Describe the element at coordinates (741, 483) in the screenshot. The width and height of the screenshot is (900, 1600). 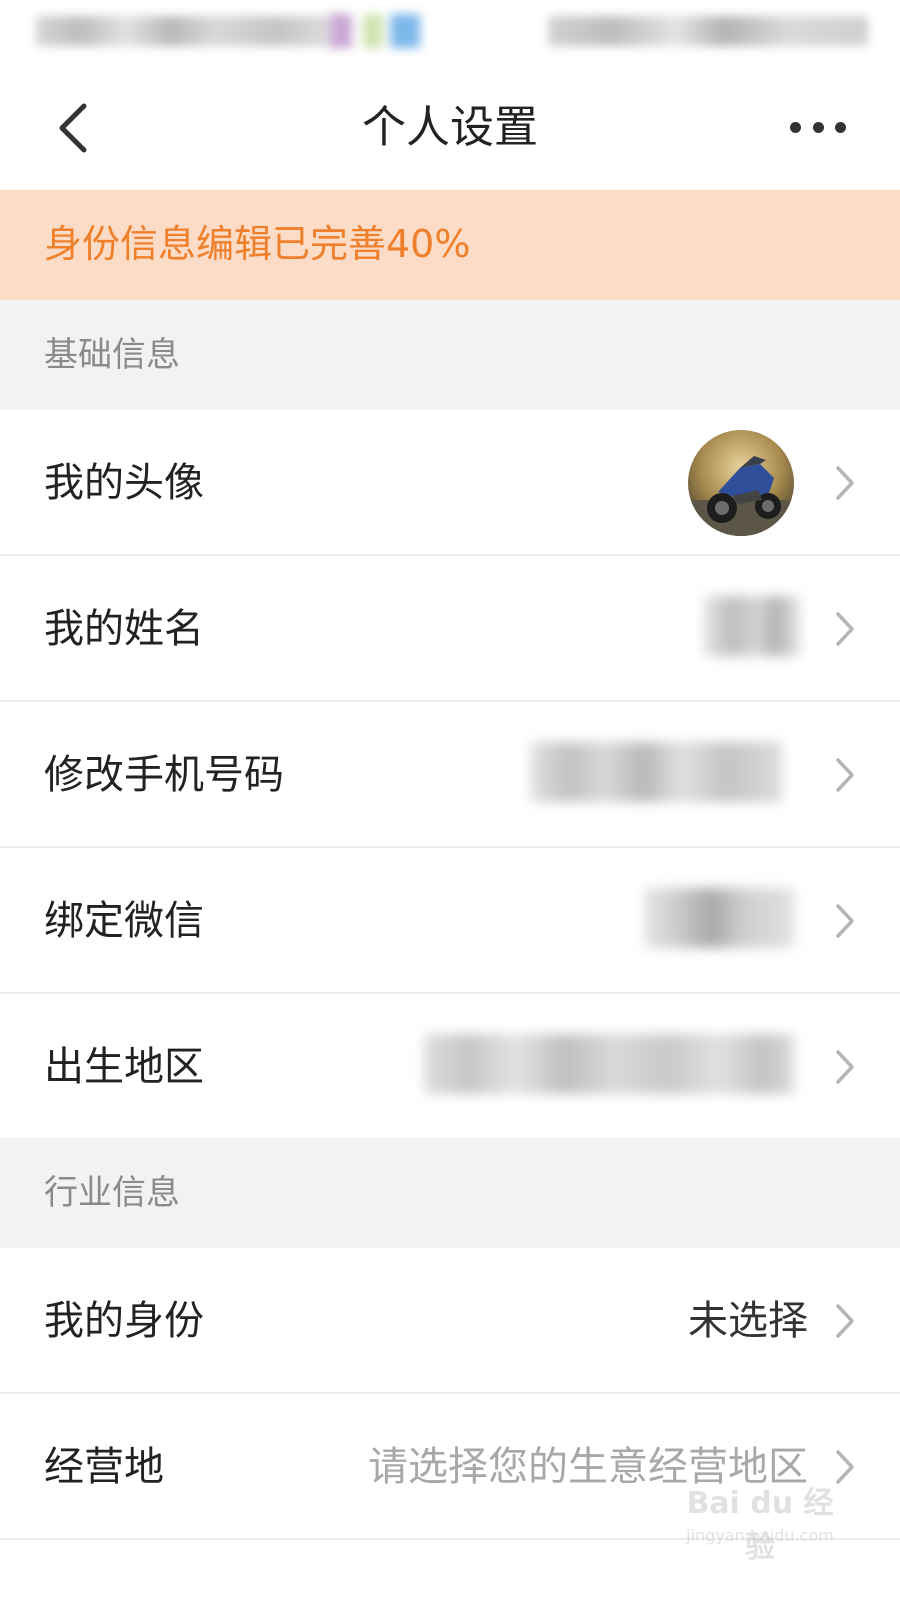
I see `avatar` at that location.